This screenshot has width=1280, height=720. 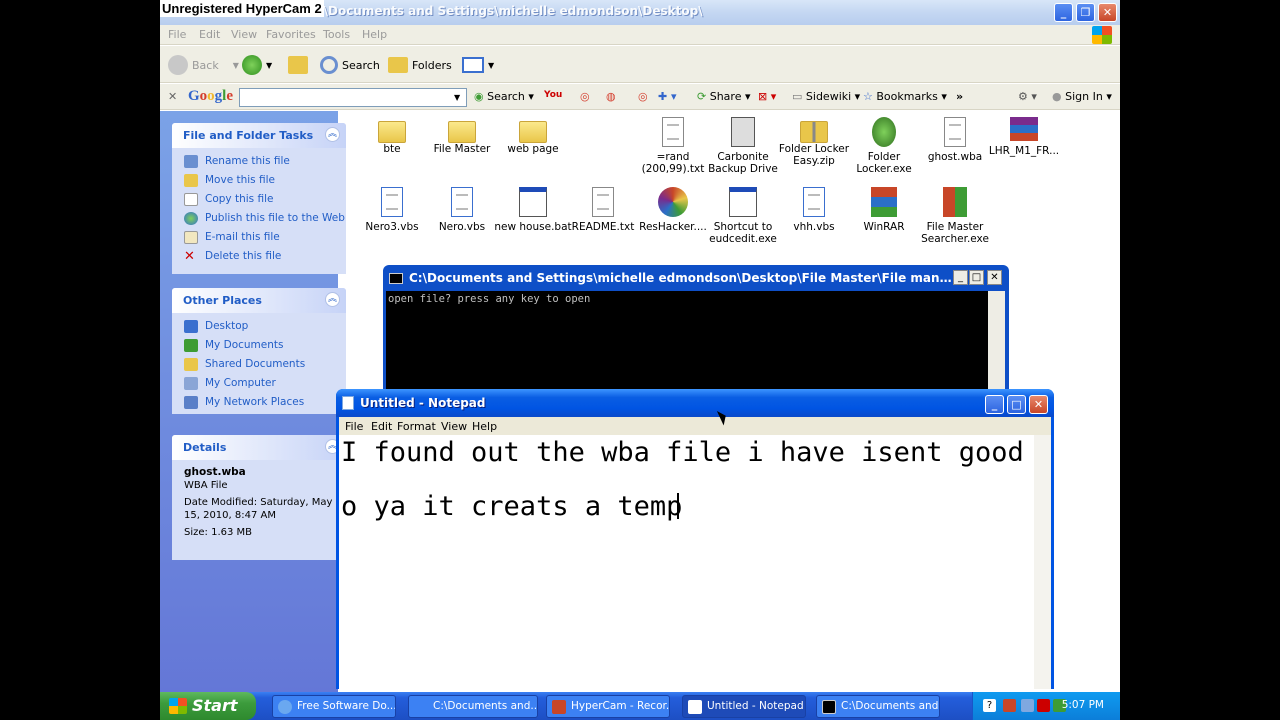 What do you see at coordinates (643, 96) in the screenshot?
I see `reader-icon: ◎` at bounding box center [643, 96].